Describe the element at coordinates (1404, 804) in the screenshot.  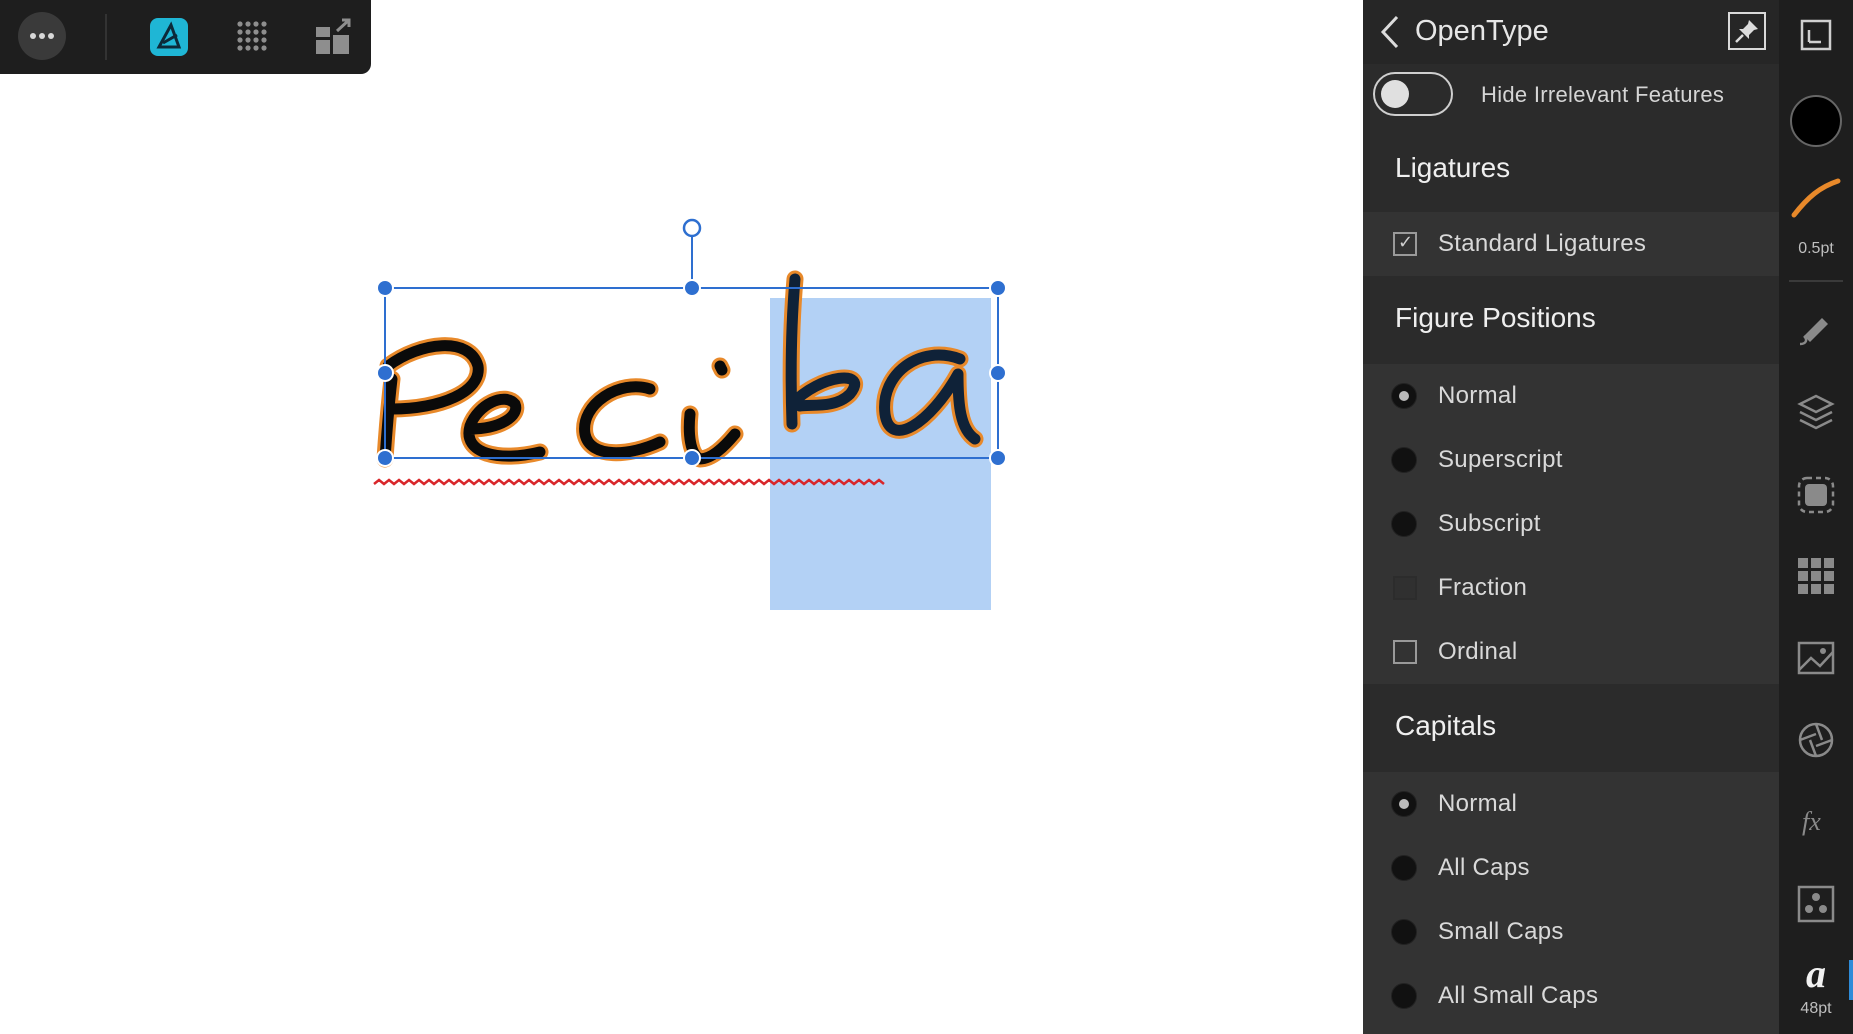
I see `capitals-normal-radio` at that location.